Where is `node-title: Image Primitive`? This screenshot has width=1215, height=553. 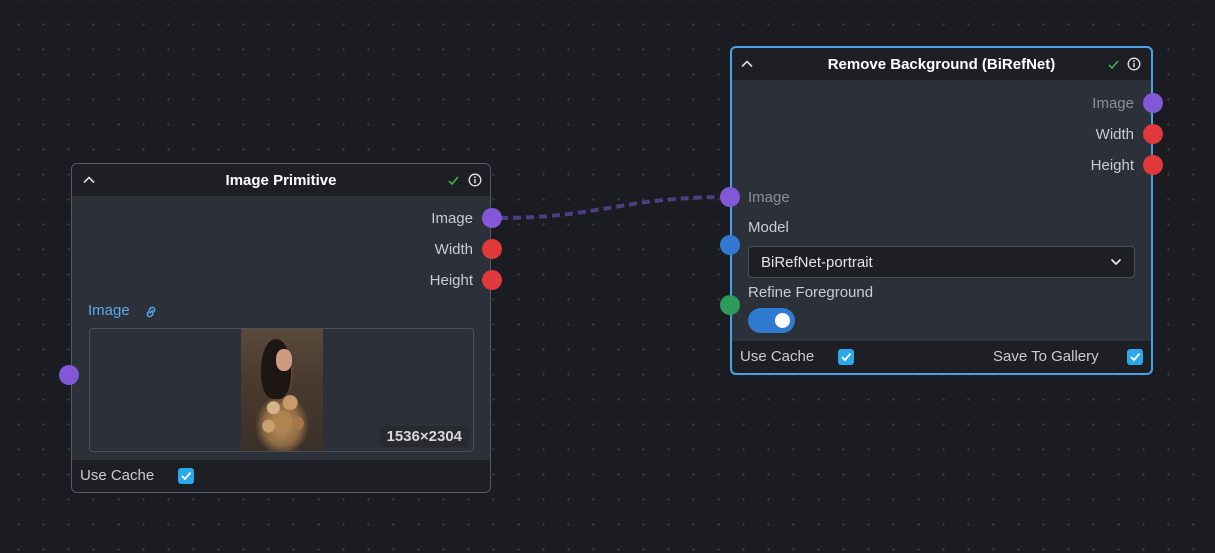 node-title: Image Primitive is located at coordinates (281, 180).